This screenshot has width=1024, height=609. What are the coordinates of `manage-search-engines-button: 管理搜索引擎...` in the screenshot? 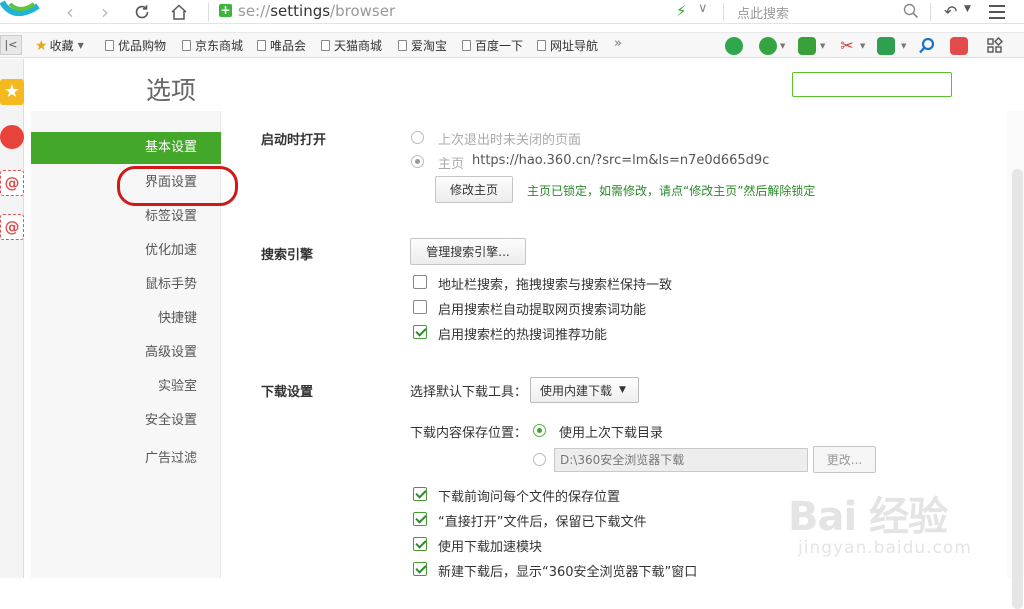 It's located at (468, 251).